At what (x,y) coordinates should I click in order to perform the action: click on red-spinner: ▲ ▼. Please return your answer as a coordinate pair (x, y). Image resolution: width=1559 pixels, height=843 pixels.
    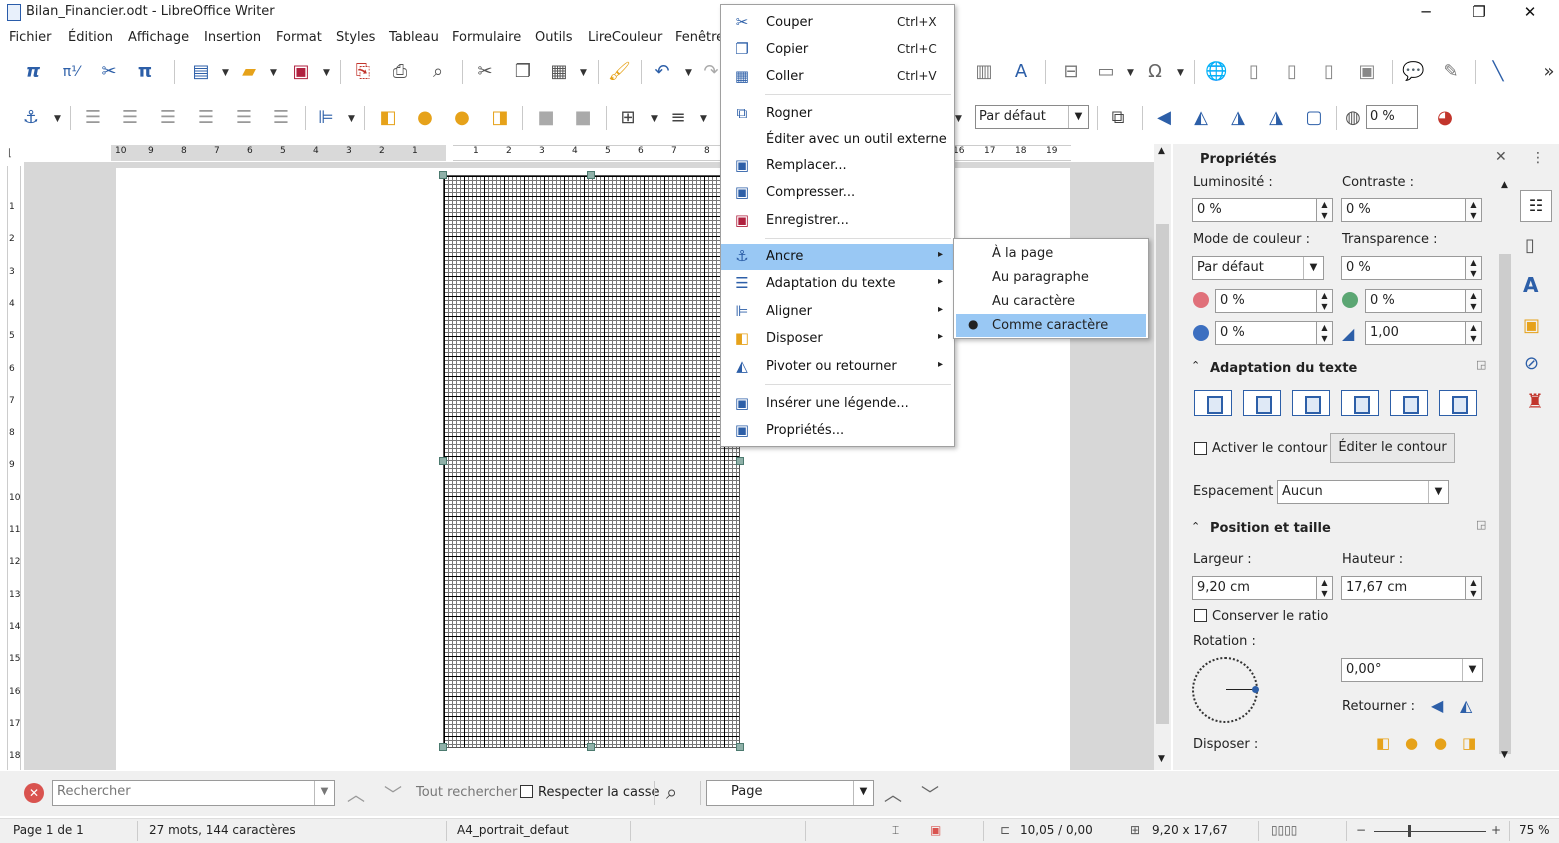
    Looking at the image, I should click on (1324, 301).